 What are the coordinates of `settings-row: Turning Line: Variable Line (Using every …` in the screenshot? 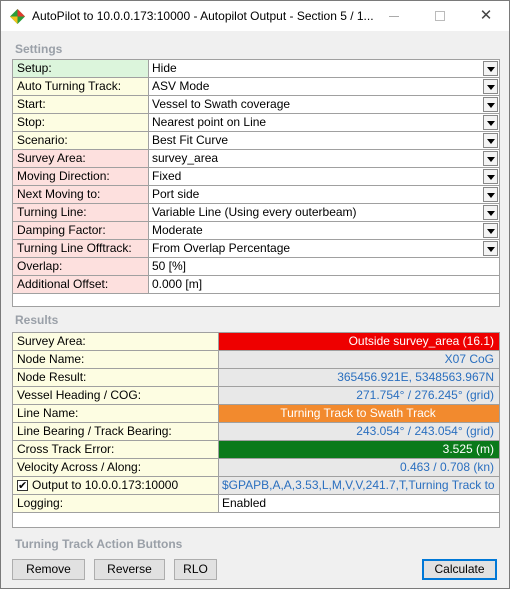 It's located at (256, 213).